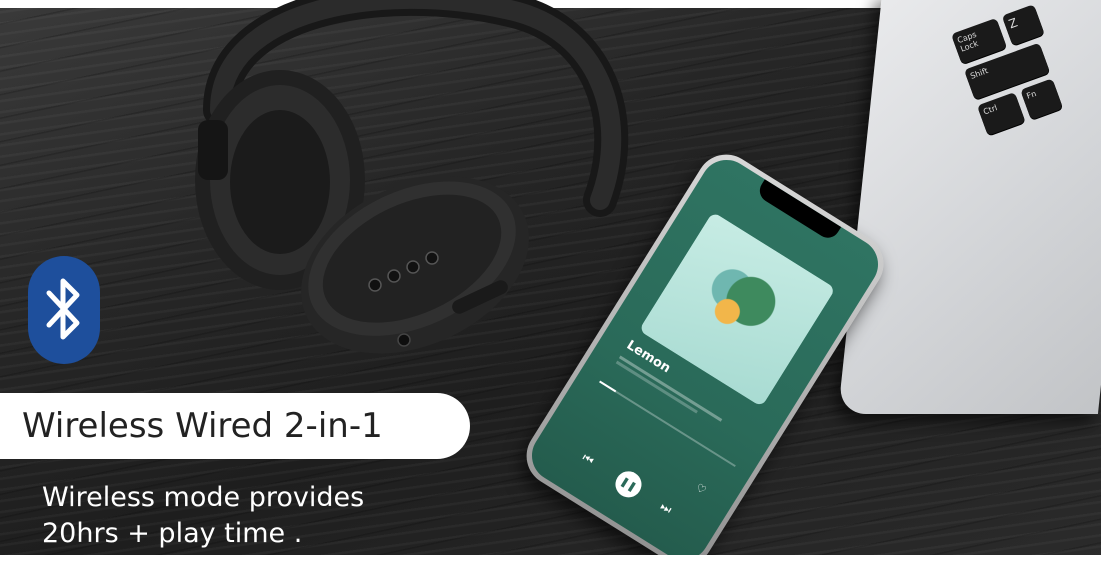  Describe the element at coordinates (588, 459) in the screenshot. I see `previous-icon: ⏮` at that location.